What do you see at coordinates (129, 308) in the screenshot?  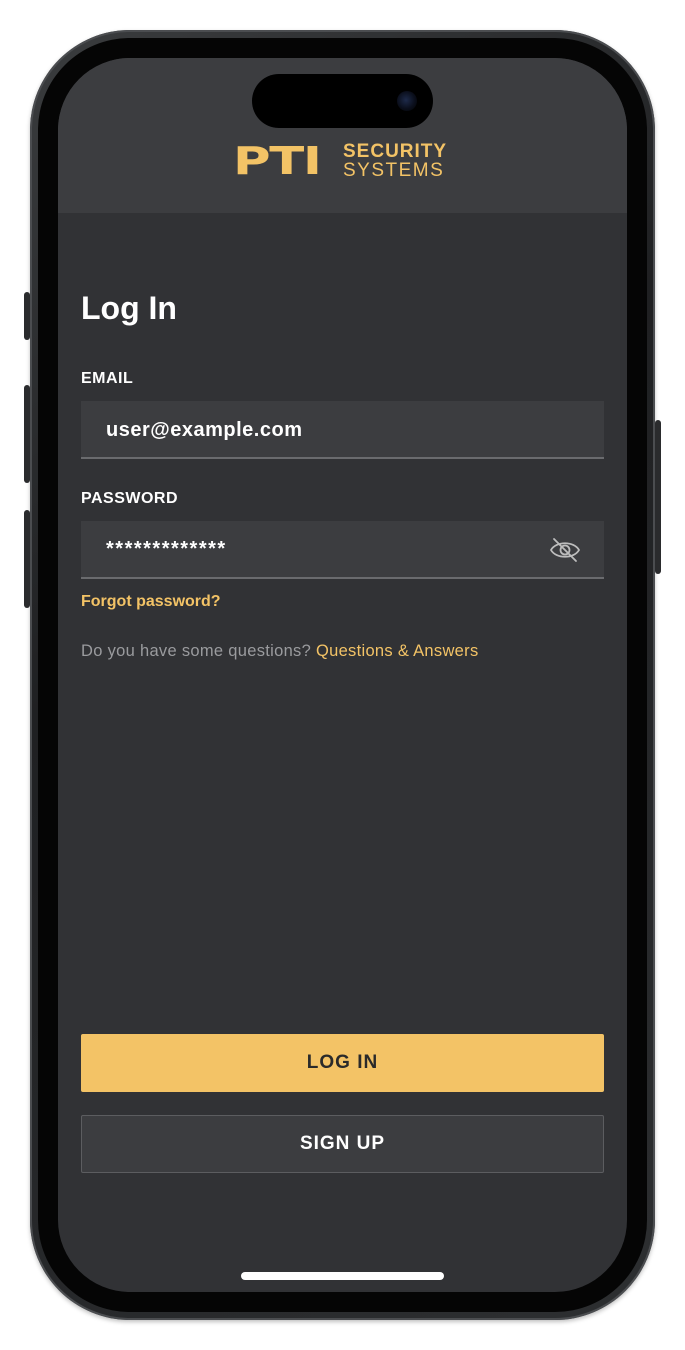 I see `page-title: Log In` at bounding box center [129, 308].